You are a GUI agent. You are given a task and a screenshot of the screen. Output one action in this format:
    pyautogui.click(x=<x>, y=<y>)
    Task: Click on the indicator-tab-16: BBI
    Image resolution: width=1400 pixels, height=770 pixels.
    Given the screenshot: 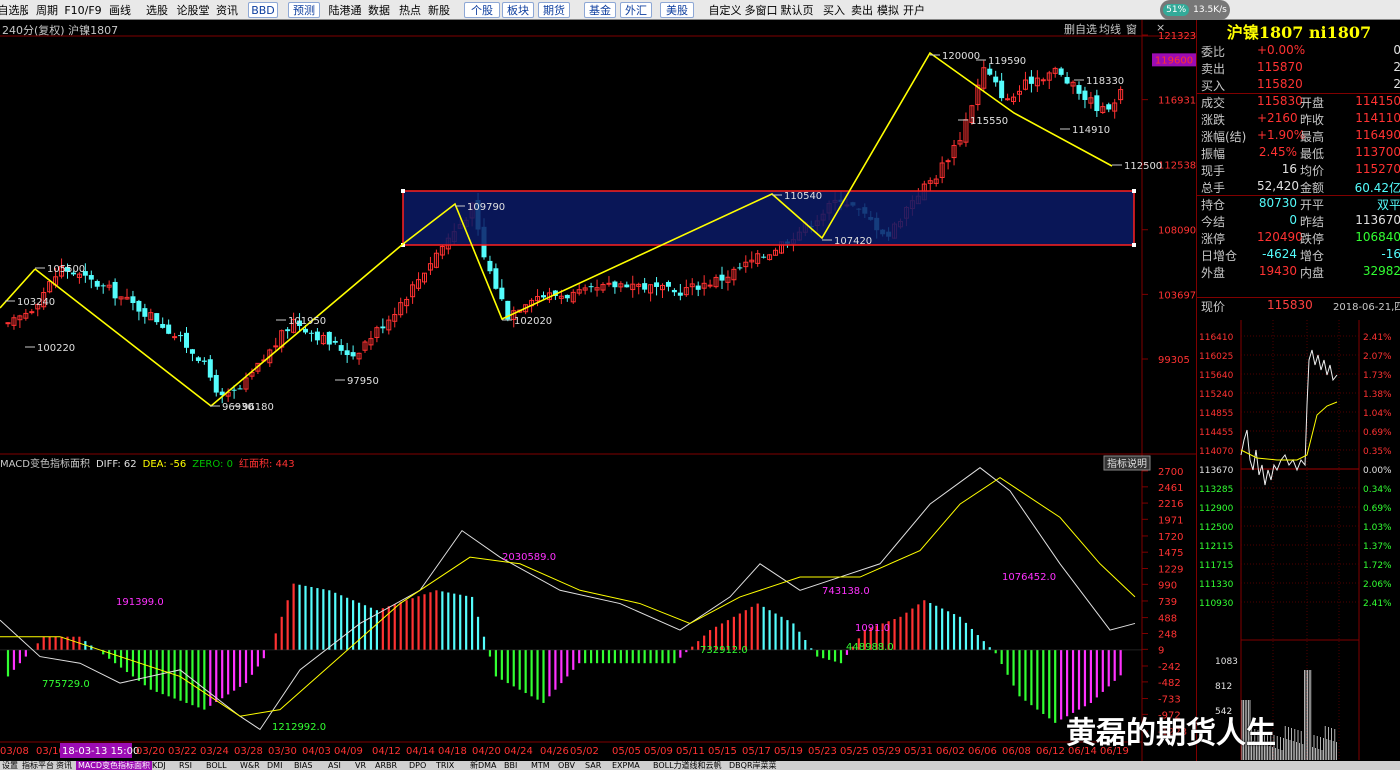 What is the action you would take?
    pyautogui.click(x=510, y=765)
    